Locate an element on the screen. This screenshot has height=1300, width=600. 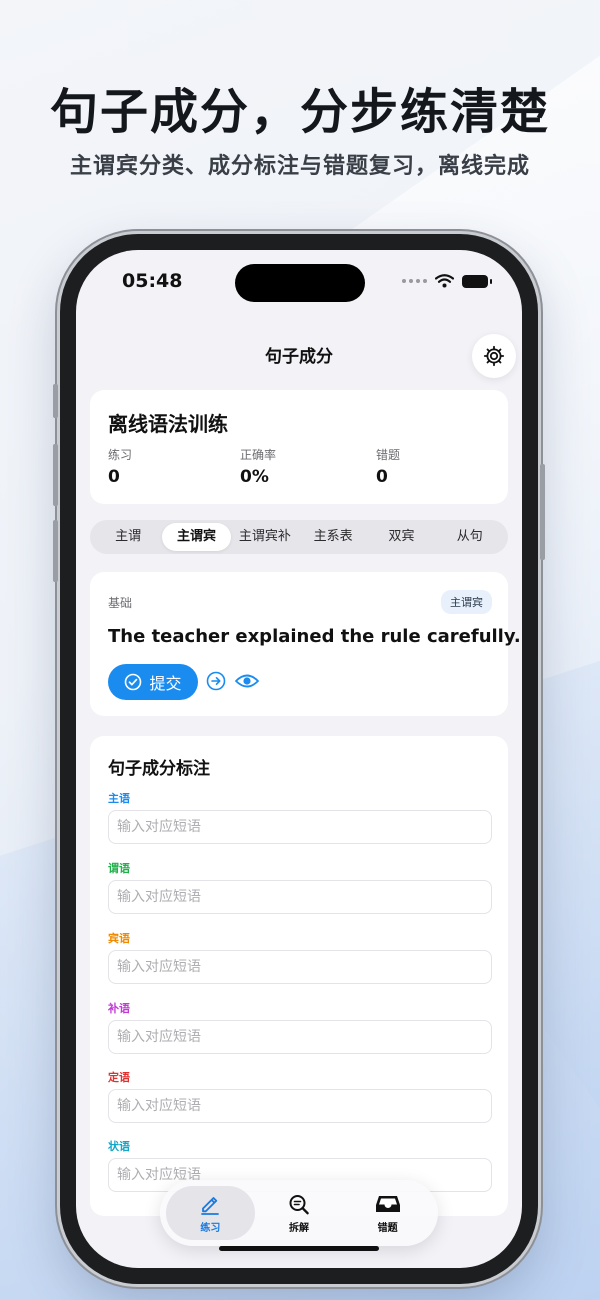
gear-icon is located at coordinates (494, 356).